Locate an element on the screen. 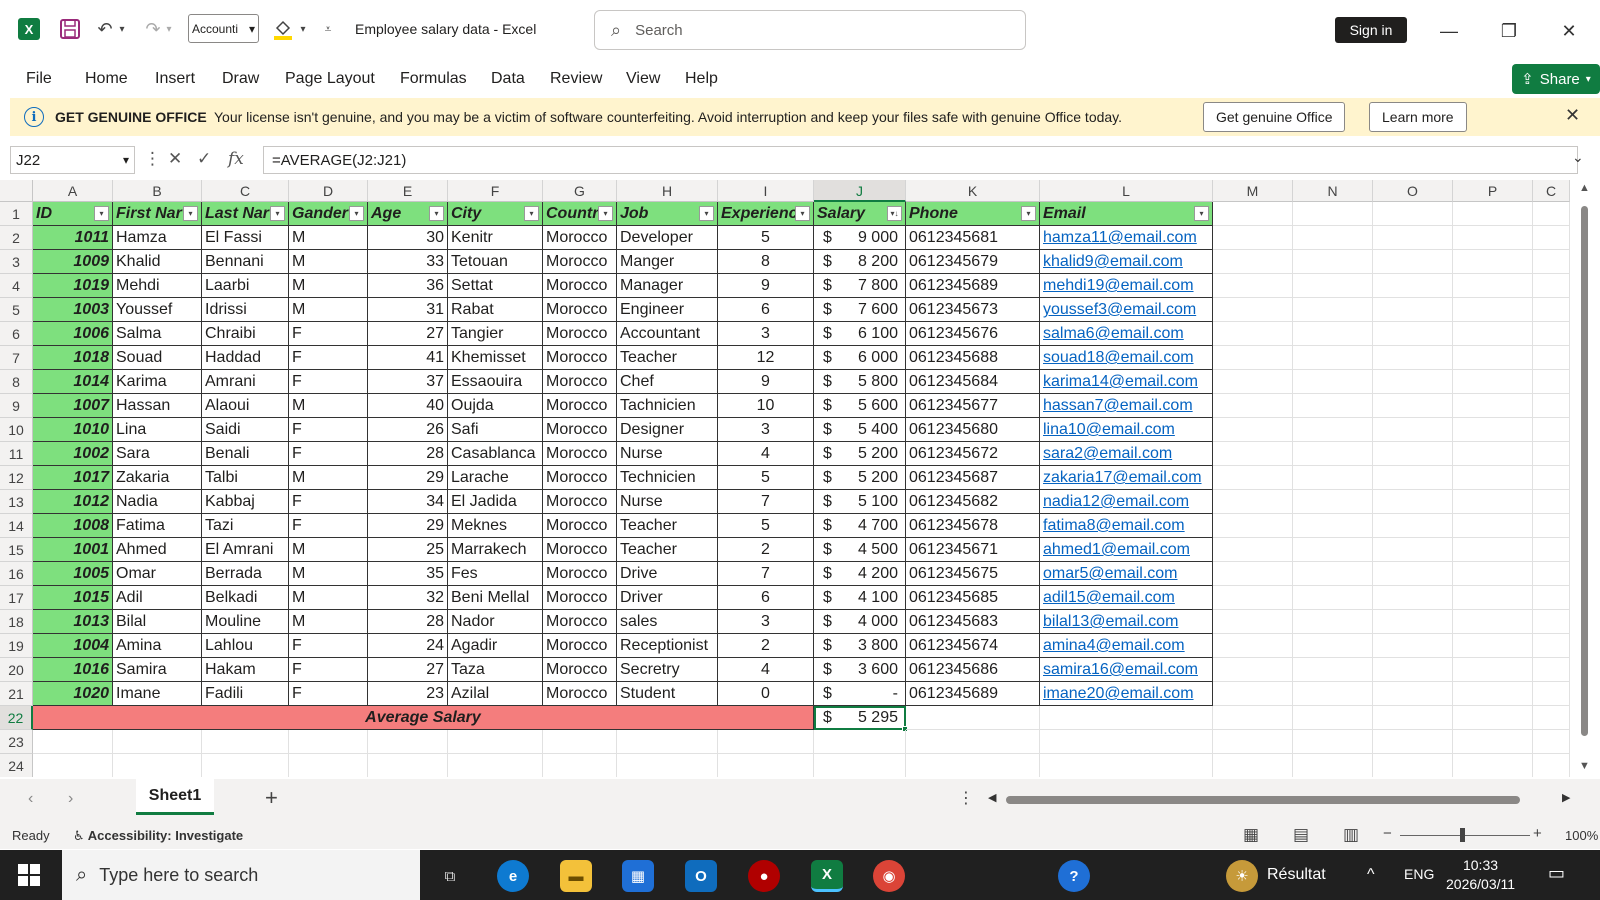  experience-cell: 2 is located at coordinates (766, 550).